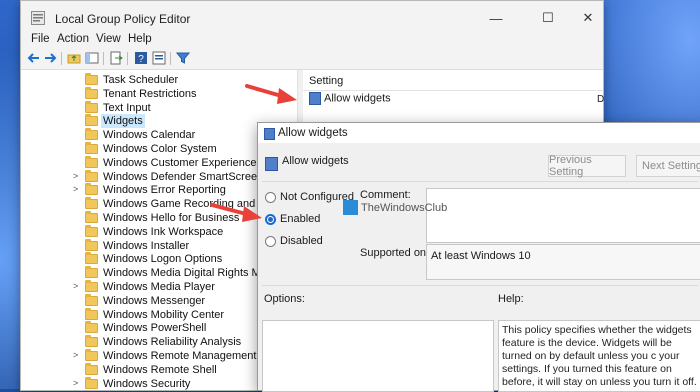 The image size is (700, 392). What do you see at coordinates (141, 80) in the screenshot?
I see `tree-item-label: Task Scheduler` at bounding box center [141, 80].